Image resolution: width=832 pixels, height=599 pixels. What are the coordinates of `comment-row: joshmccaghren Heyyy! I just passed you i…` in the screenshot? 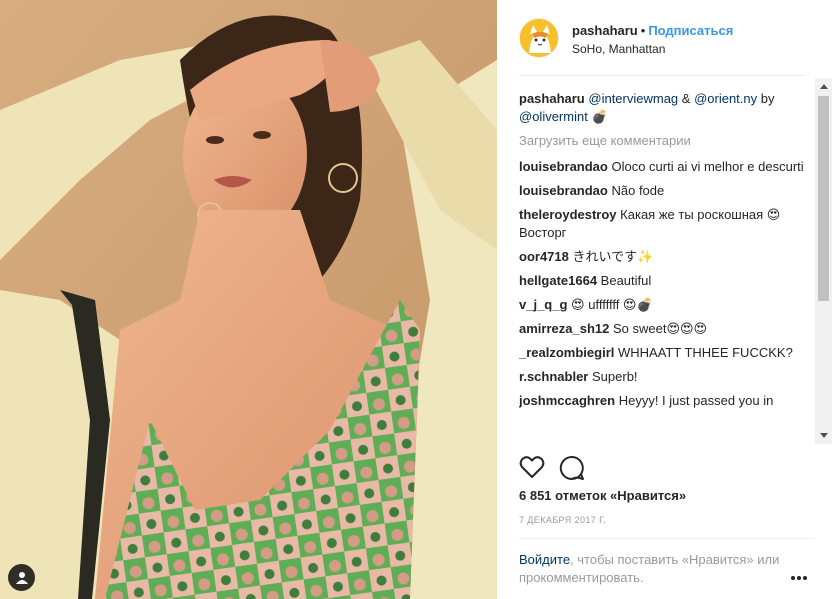 It's located at (667, 401).